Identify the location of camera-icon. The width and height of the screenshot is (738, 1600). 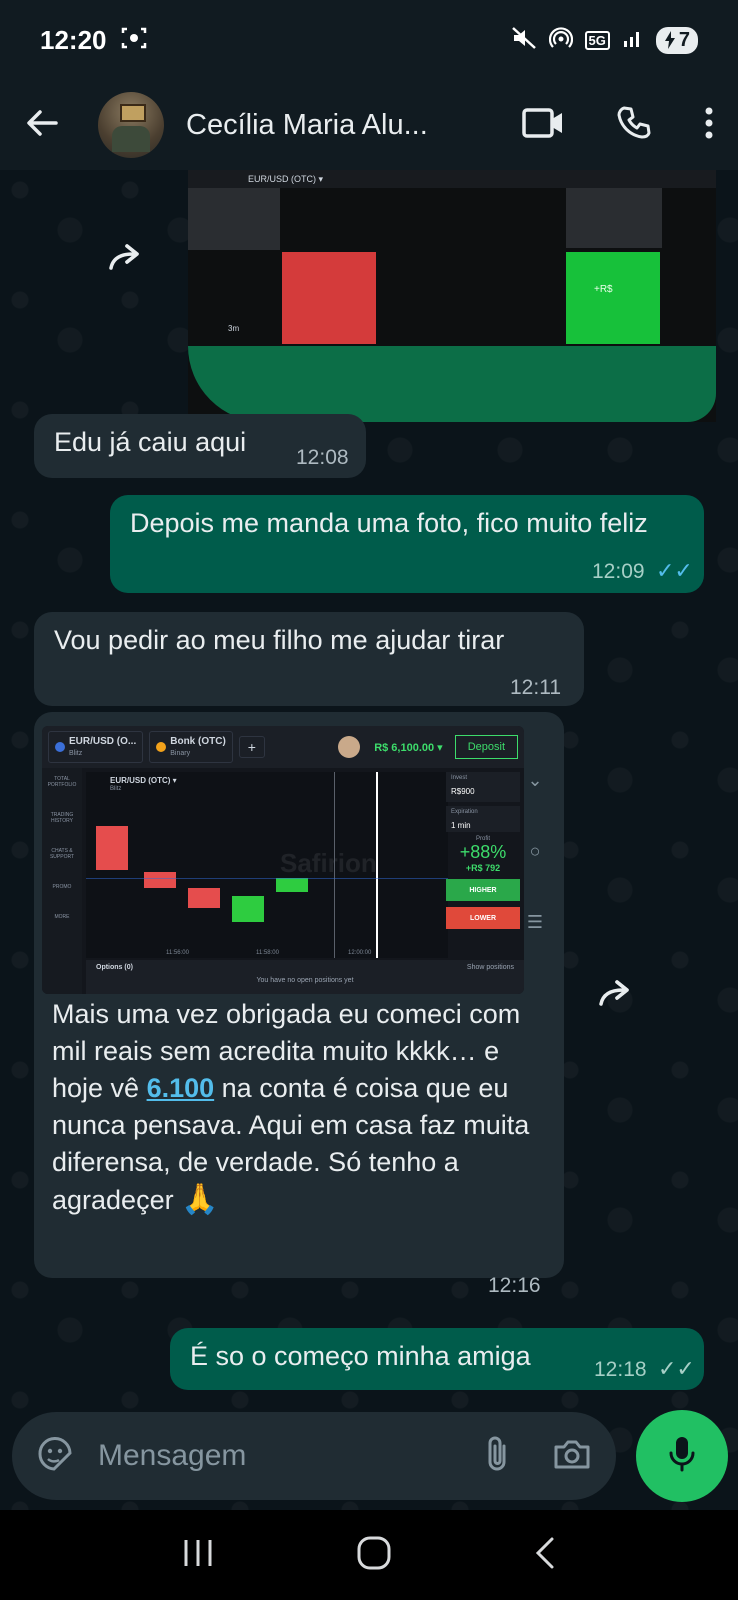
(572, 1456).